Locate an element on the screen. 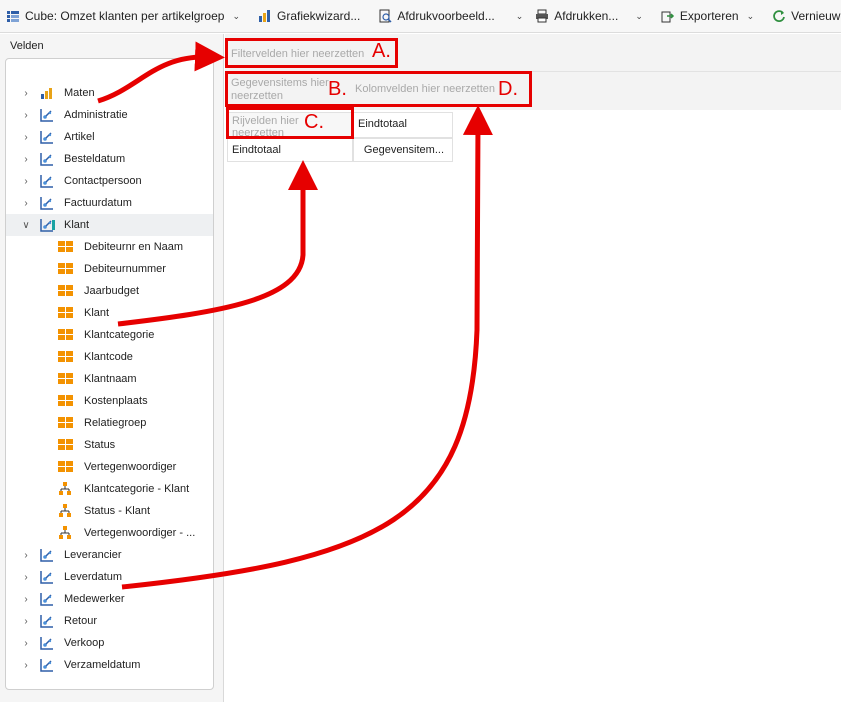 Image resolution: width=841 pixels, height=702 pixels. arrow-to-row-zone is located at coordinates (217, 243).